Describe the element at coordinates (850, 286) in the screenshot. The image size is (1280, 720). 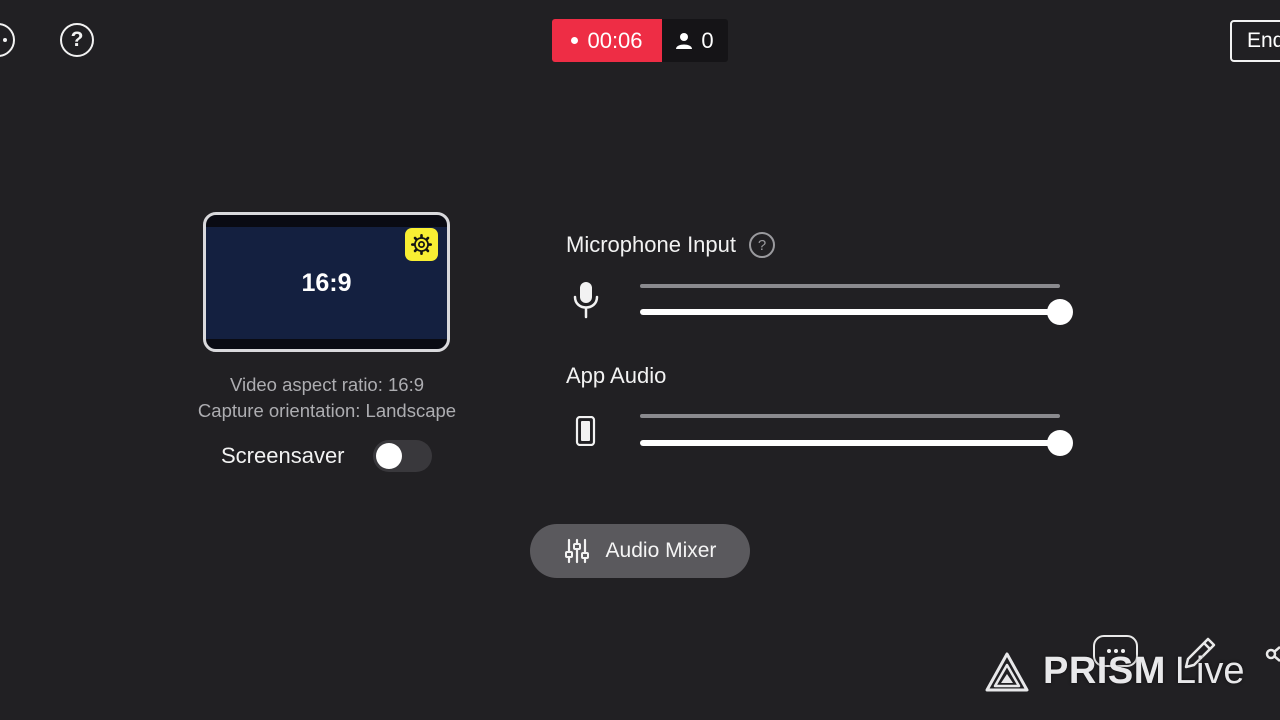
I see `microphone-level-meter` at that location.